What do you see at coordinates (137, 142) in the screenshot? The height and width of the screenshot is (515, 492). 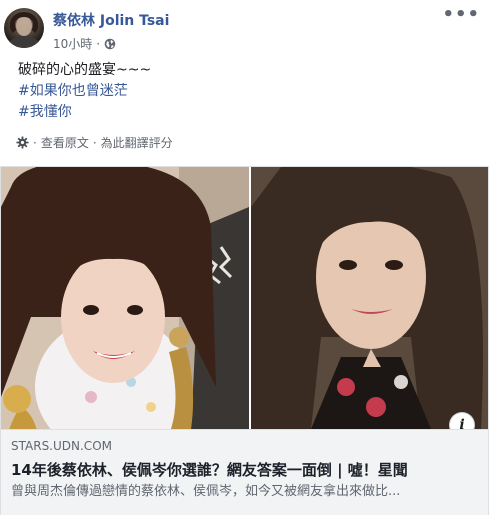 I see `rate-translation-link: 為此翻譯評分` at bounding box center [137, 142].